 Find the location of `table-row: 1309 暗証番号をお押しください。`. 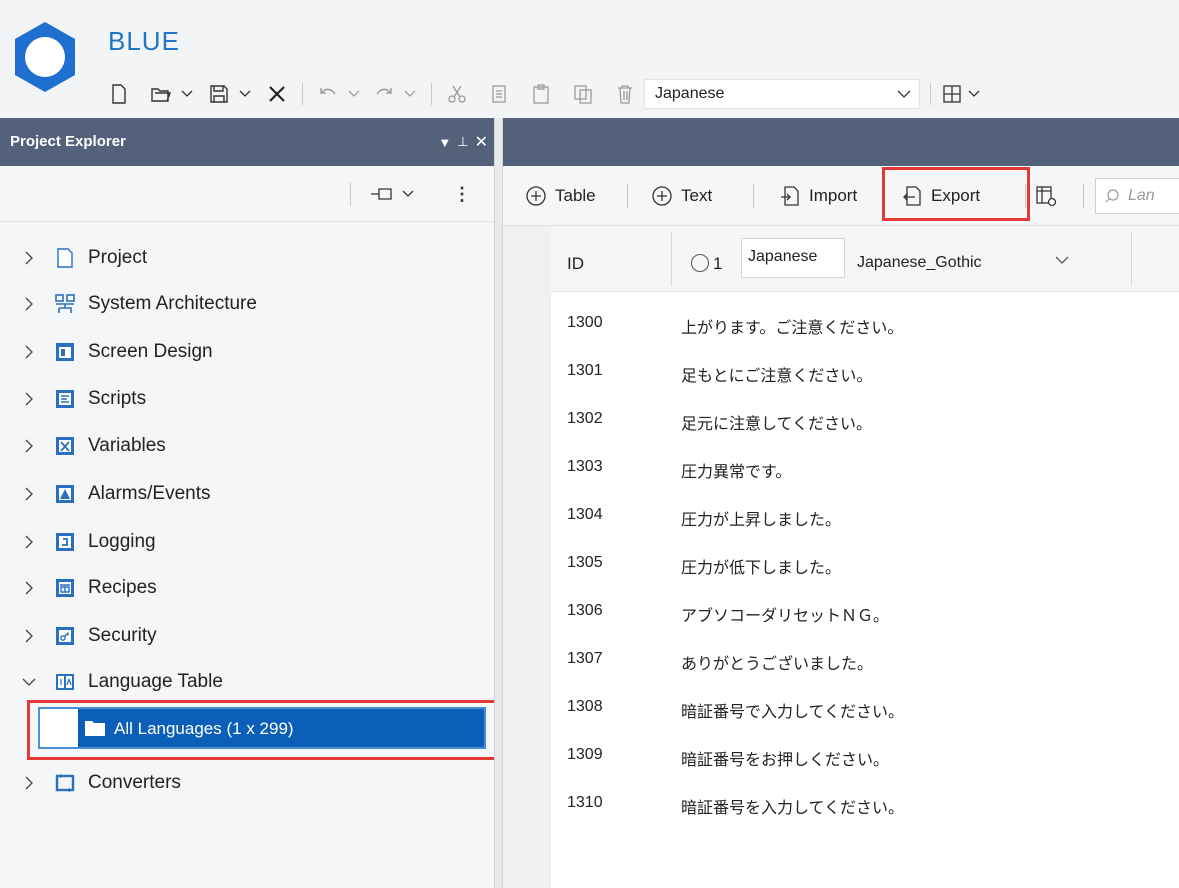

table-row: 1309 暗証番号をお押しください。 is located at coordinates (865, 754).